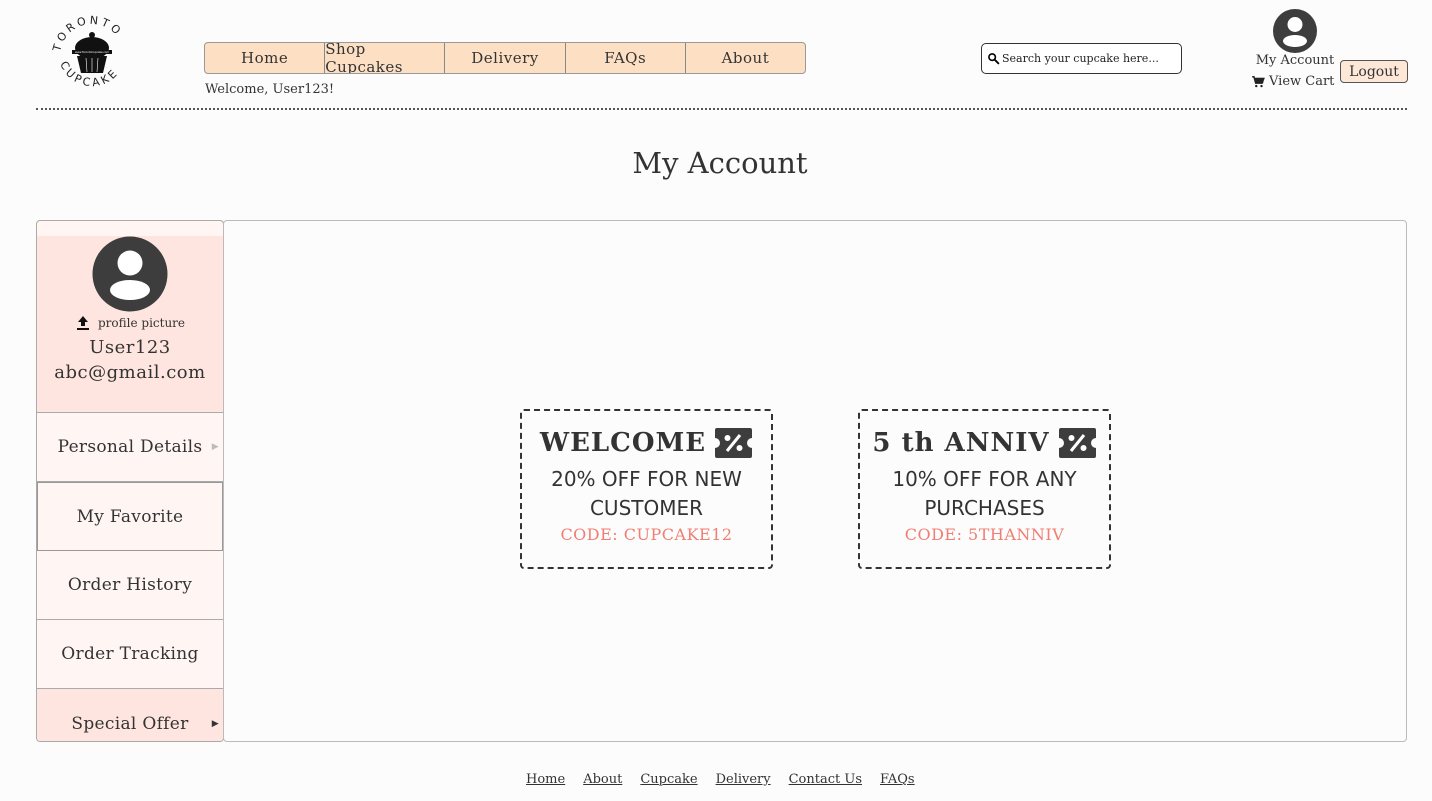 The width and height of the screenshot is (1432, 801). I want to click on upload-profile-picture: profile picture, so click(130, 323).